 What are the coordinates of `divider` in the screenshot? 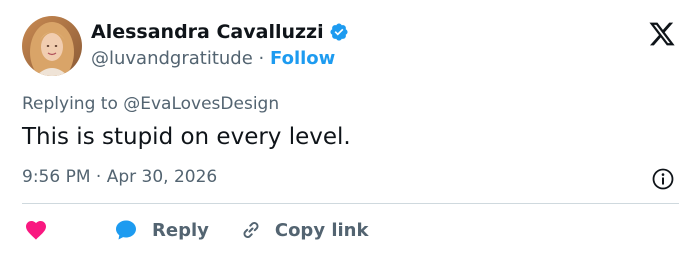 It's located at (350, 203).